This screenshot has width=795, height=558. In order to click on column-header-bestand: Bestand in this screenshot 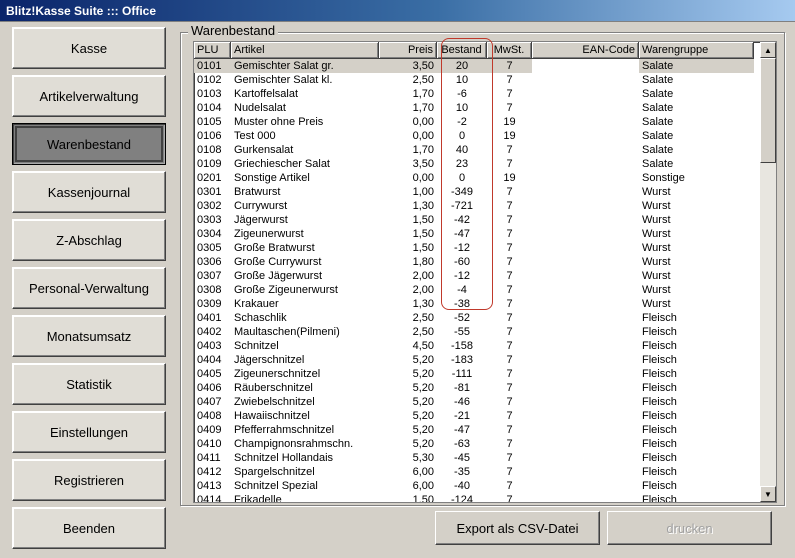, I will do `click(462, 50)`.